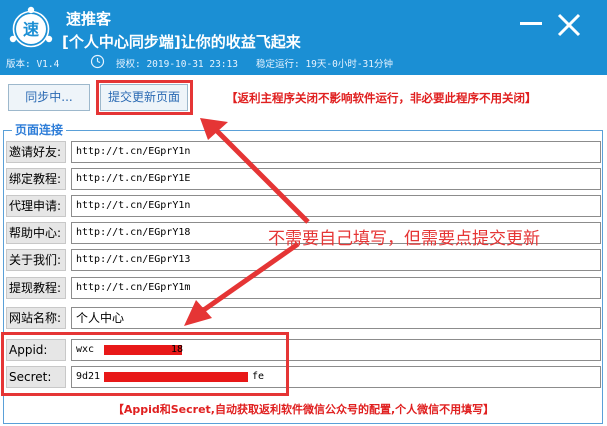 Image resolution: width=607 pixels, height=426 pixels. Describe the element at coordinates (255, 171) in the screenshot. I see `arrow-to-submit-icon` at that location.